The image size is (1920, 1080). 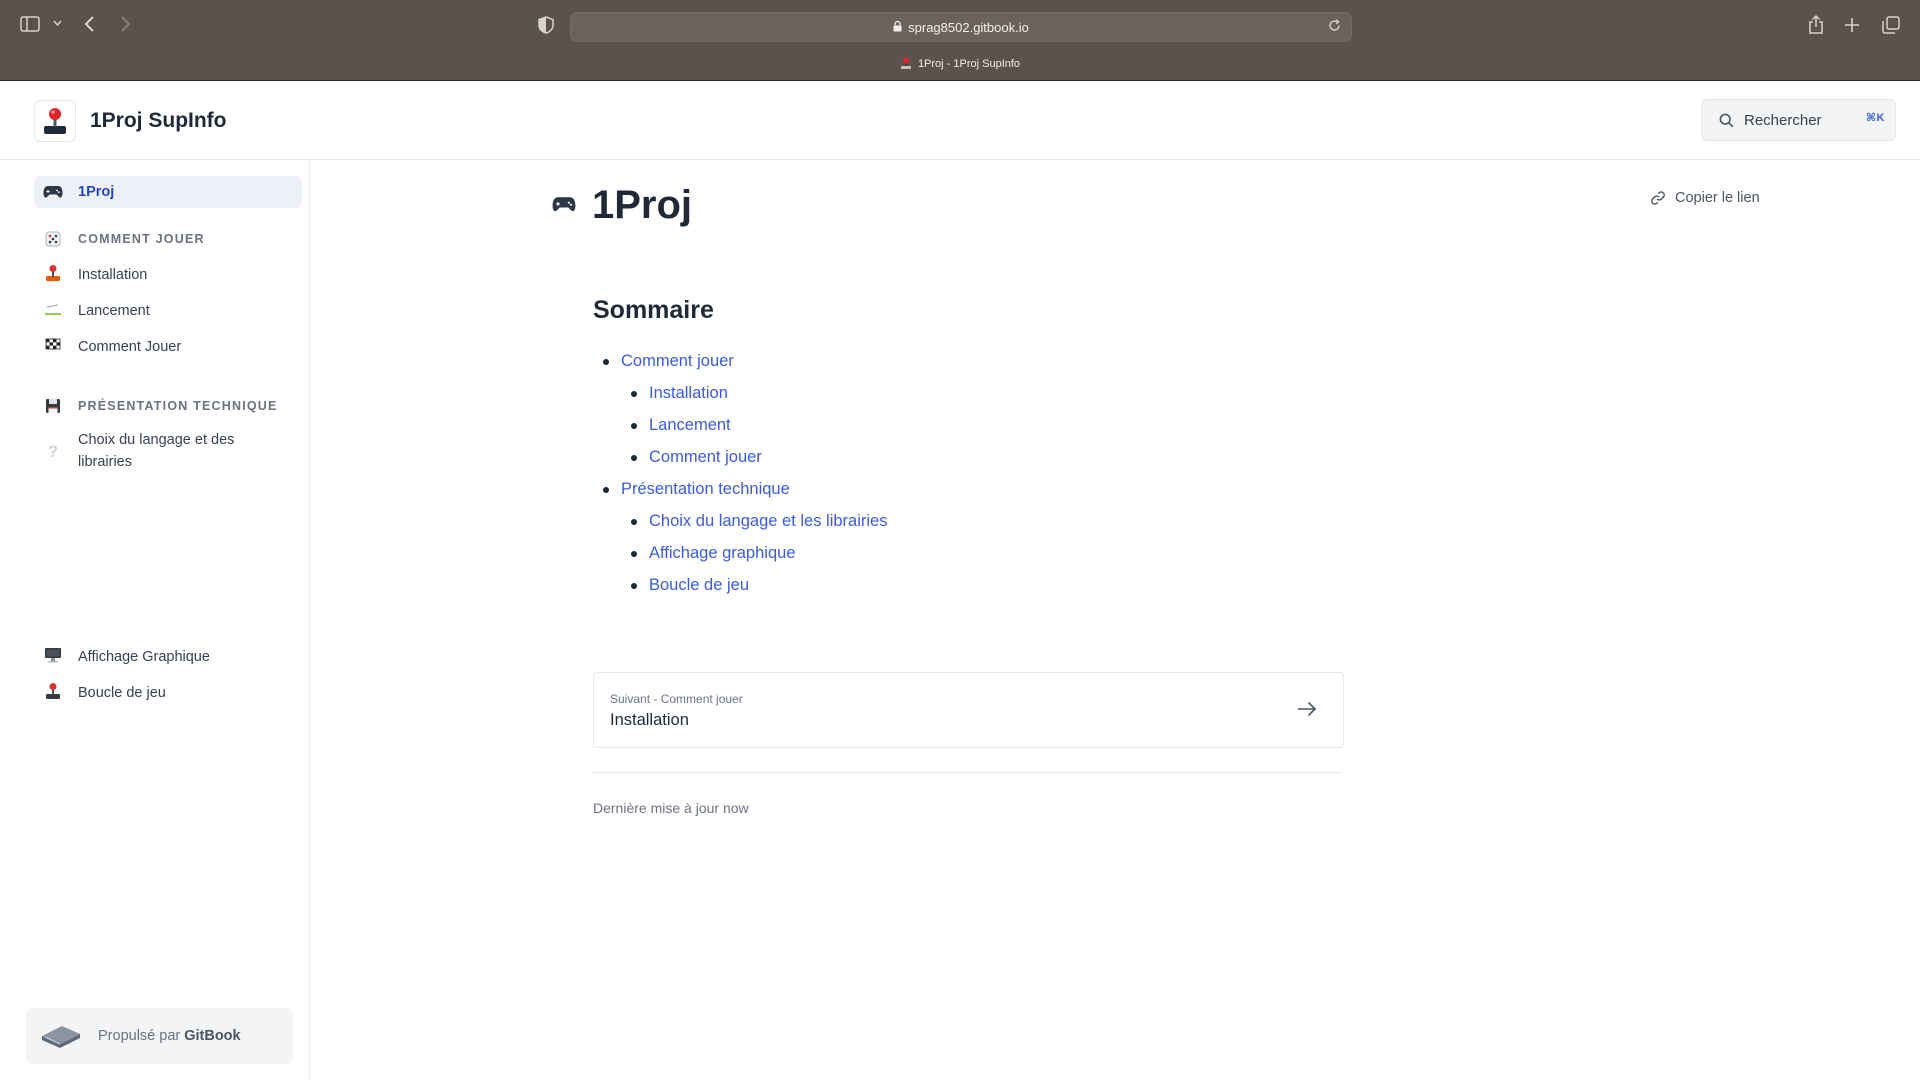 What do you see at coordinates (122, 693) in the screenshot?
I see `sidebar-item-label: Boucle de jeu` at bounding box center [122, 693].